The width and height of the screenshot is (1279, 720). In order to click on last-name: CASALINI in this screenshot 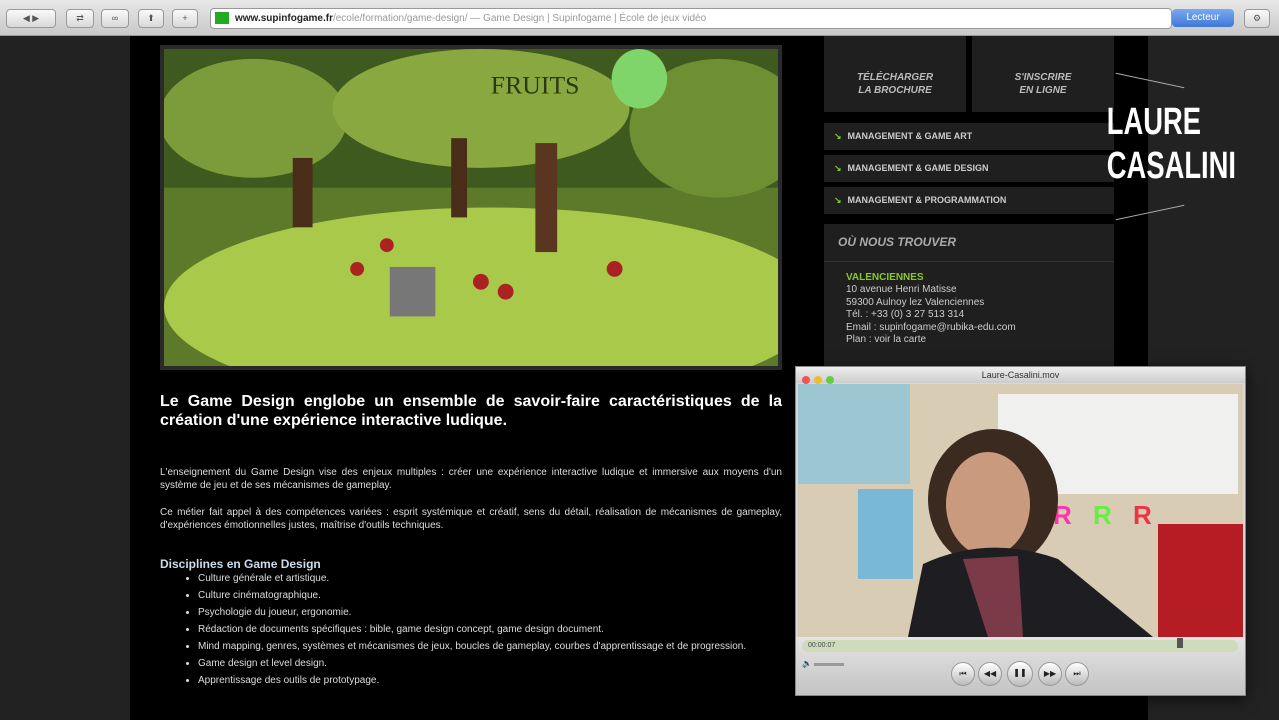, I will do `click(1171, 166)`.